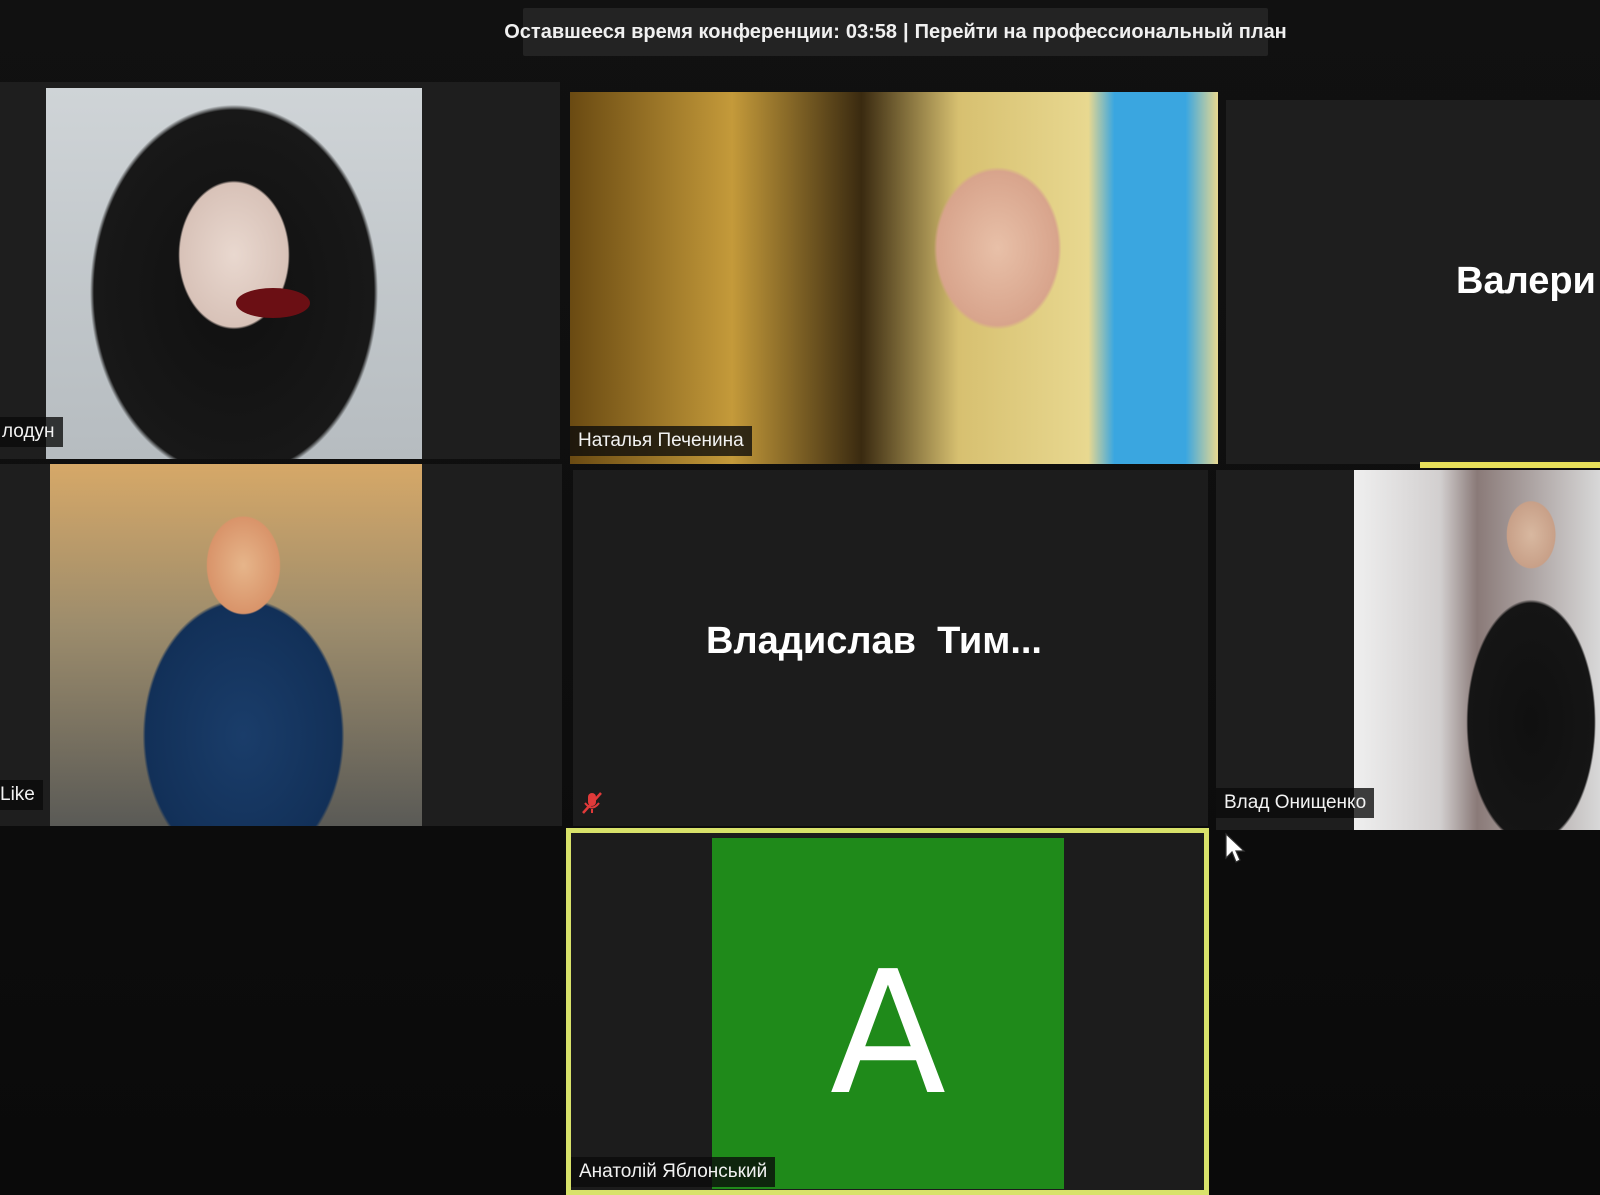  Describe the element at coordinates (661, 441) in the screenshot. I see `participant-name-tag: Наталья Печенина` at that location.